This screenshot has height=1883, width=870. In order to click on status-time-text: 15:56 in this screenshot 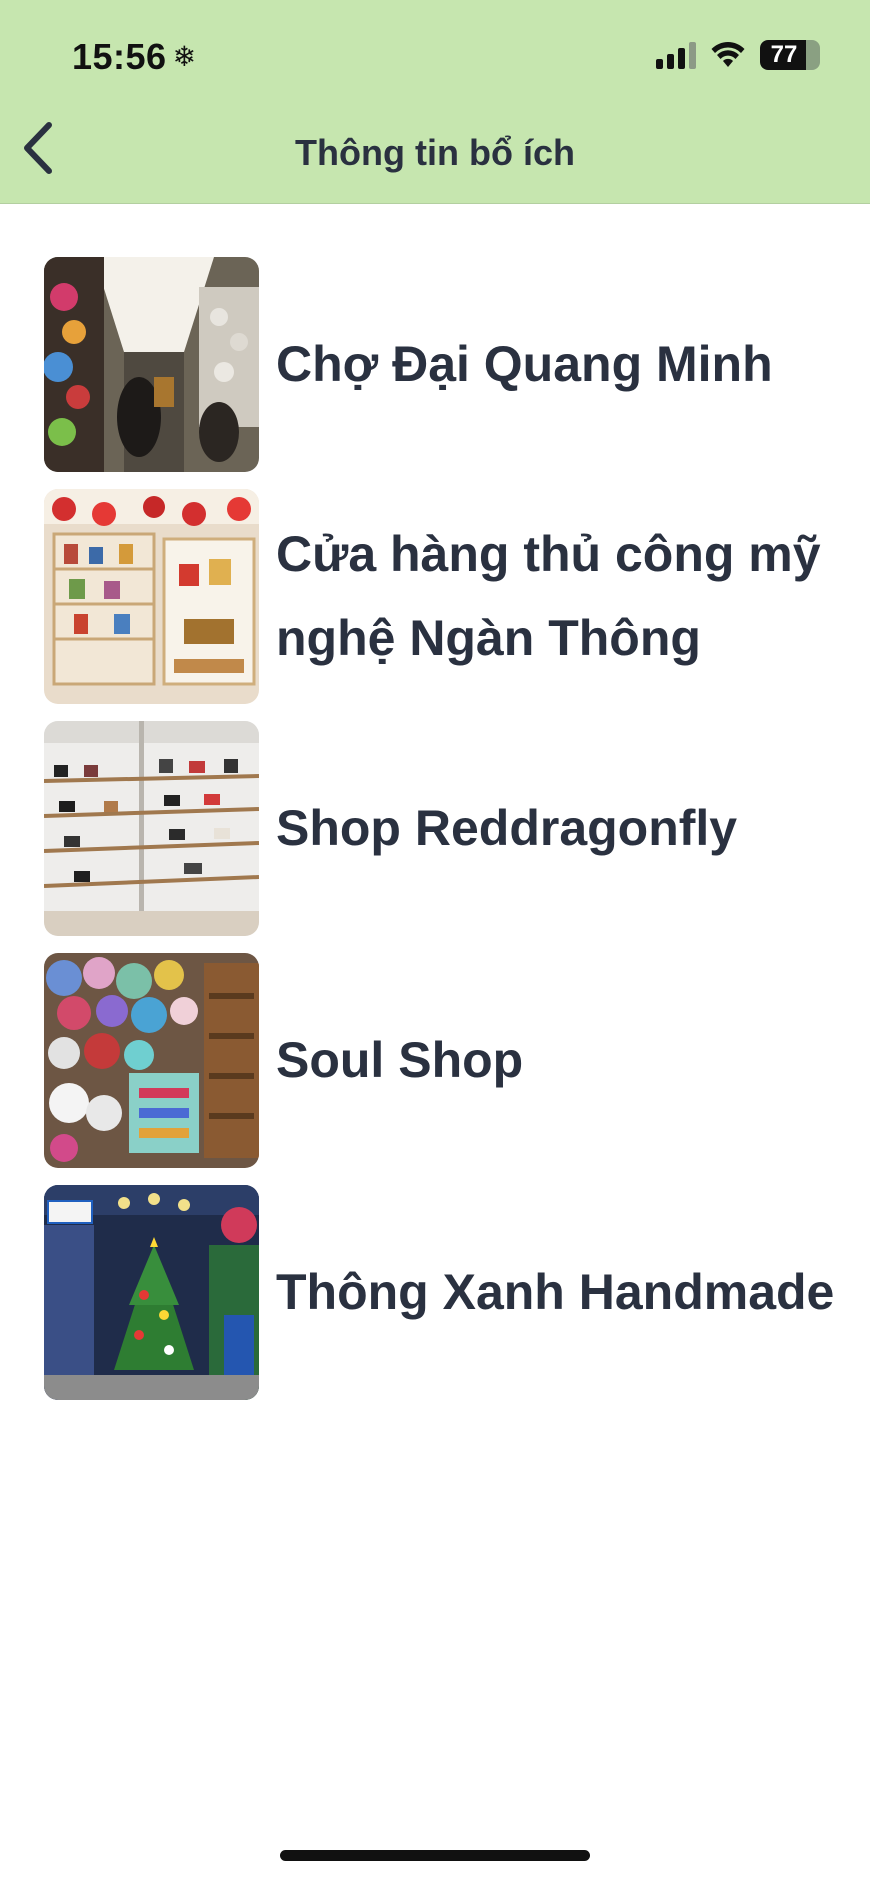, I will do `click(119, 56)`.